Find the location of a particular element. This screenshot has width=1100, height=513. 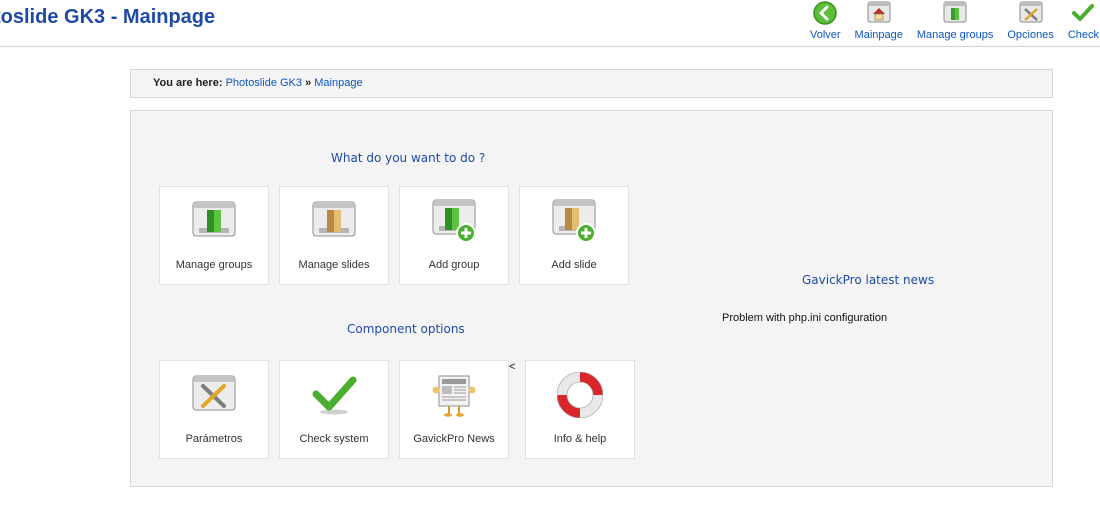

manage-slides-label: Manage slides is located at coordinates (334, 265).